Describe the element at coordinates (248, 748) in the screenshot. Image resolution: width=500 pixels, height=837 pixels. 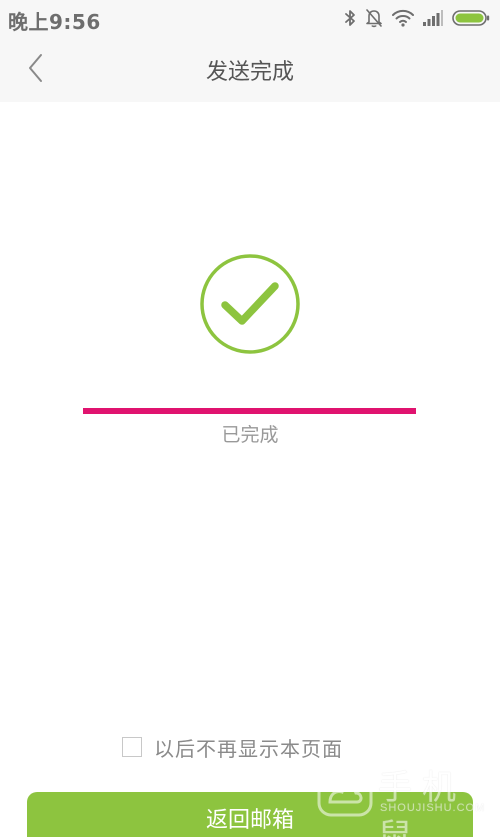
I see `dont-show-again-label: 以后不再显示本页面` at that location.